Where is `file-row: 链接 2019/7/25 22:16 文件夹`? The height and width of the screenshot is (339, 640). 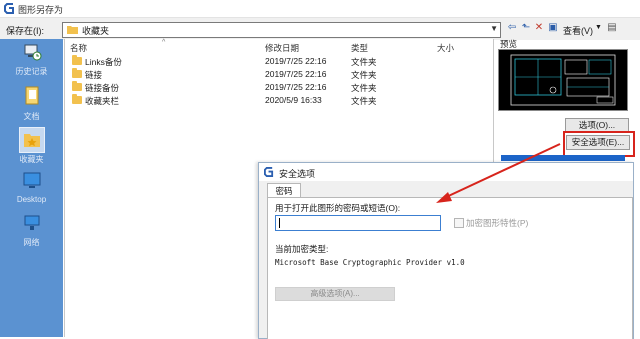
file-row: 链接 2019/7/25 22:16 文件夹 is located at coordinates (279, 74).